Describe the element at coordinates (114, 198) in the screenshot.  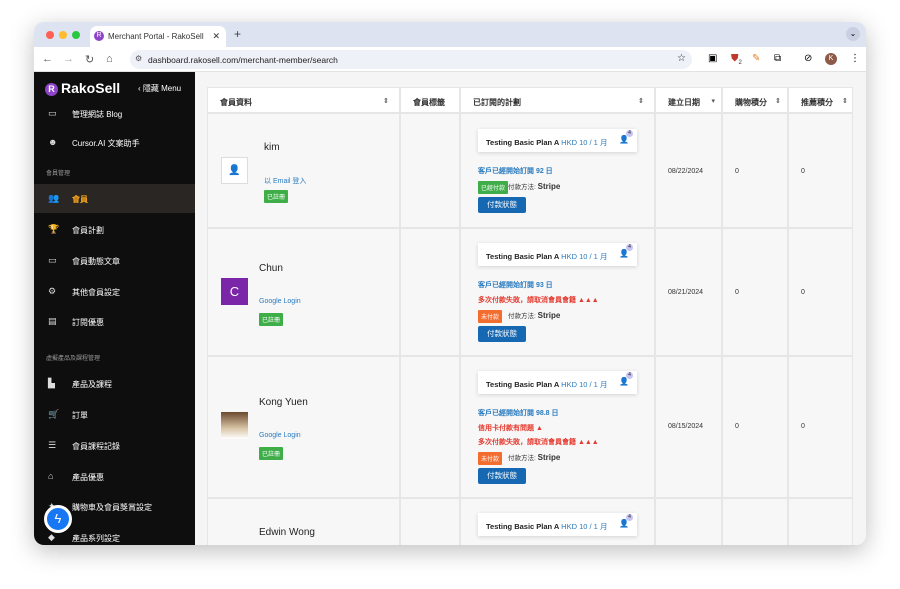
I see `sidebar-item-members: 👥 會員` at that location.